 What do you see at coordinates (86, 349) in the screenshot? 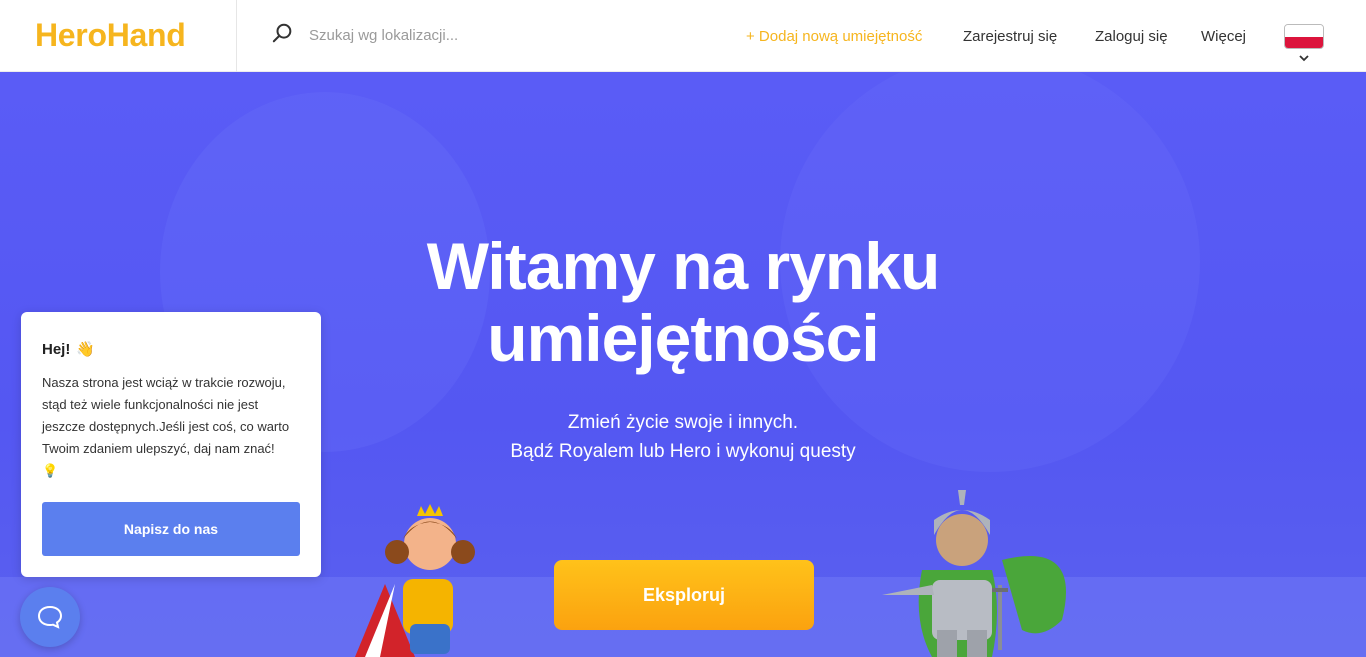
I see `waving-hand-icon: 👋` at bounding box center [86, 349].